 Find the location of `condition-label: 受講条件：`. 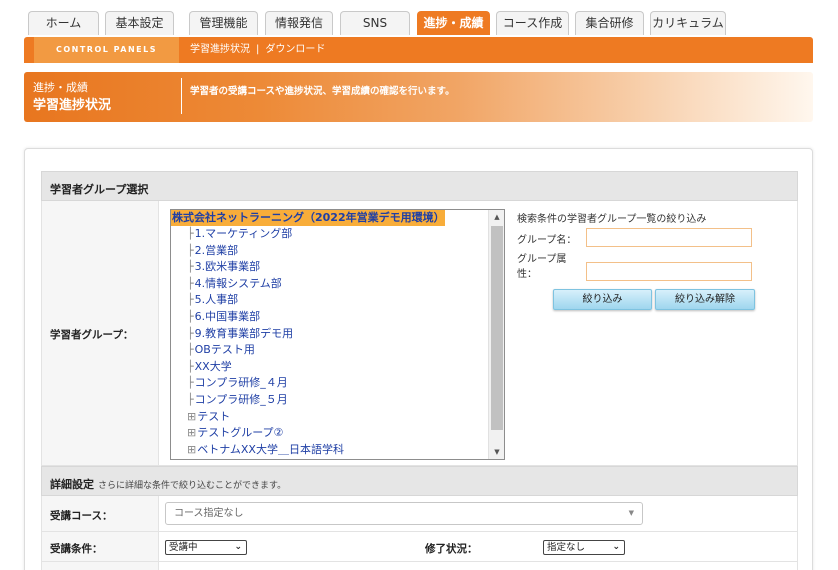

condition-label: 受講条件： is located at coordinates (76, 549).